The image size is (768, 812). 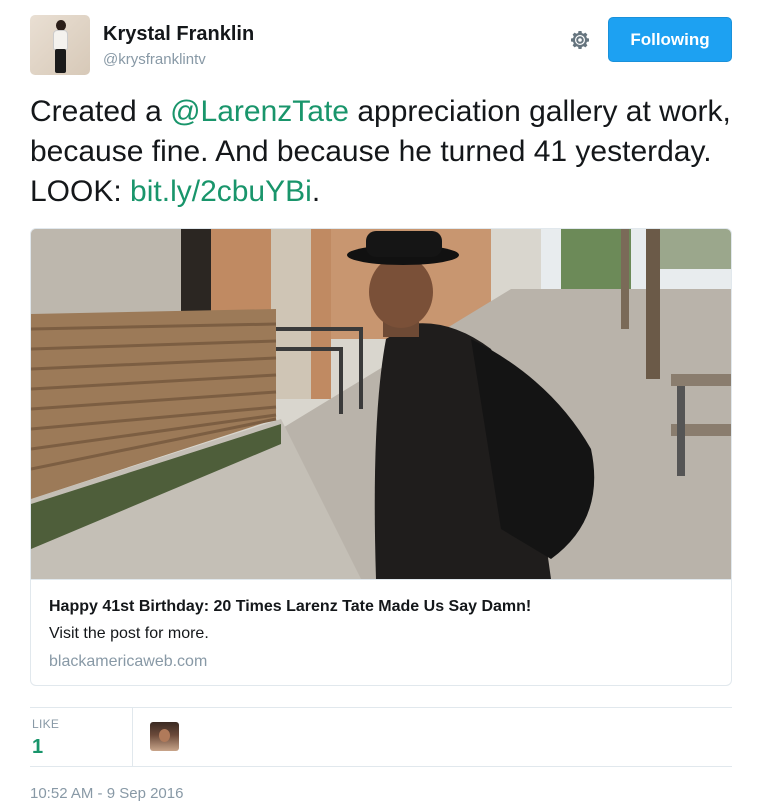 I want to click on gear-icon, so click(x=580, y=40).